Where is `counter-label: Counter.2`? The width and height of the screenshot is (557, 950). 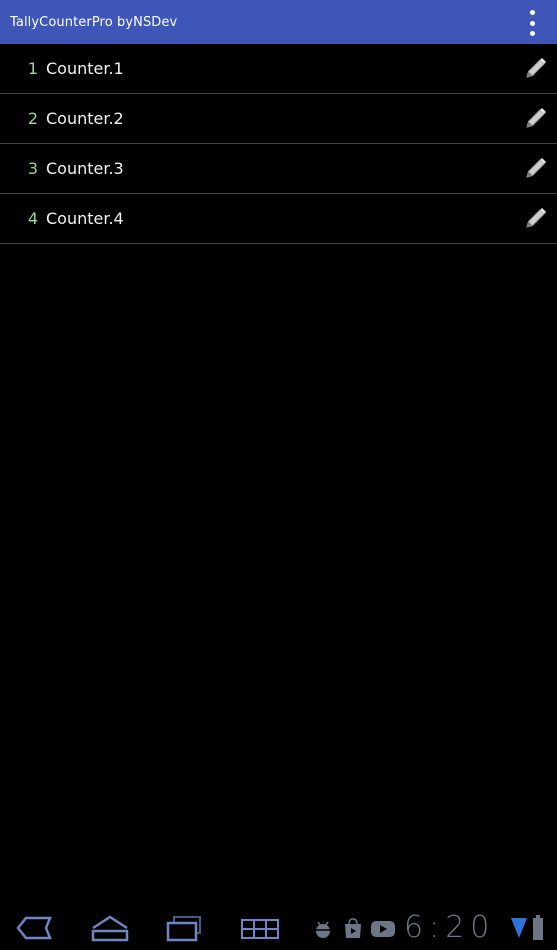 counter-label: Counter.2 is located at coordinates (85, 118).